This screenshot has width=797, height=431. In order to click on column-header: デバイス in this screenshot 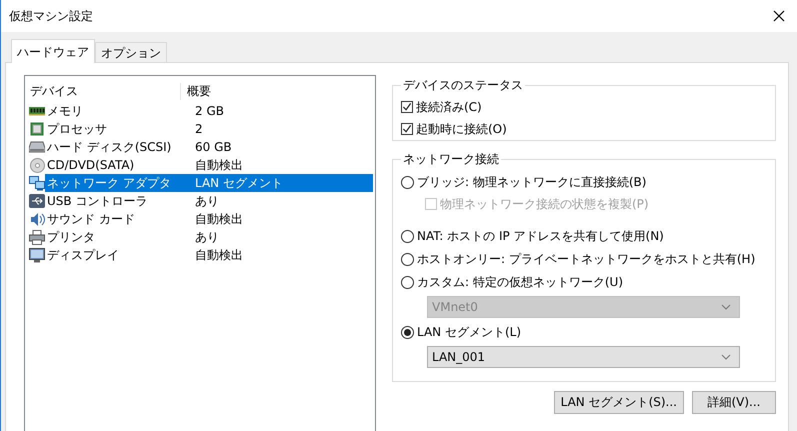, I will do `click(103, 91)`.